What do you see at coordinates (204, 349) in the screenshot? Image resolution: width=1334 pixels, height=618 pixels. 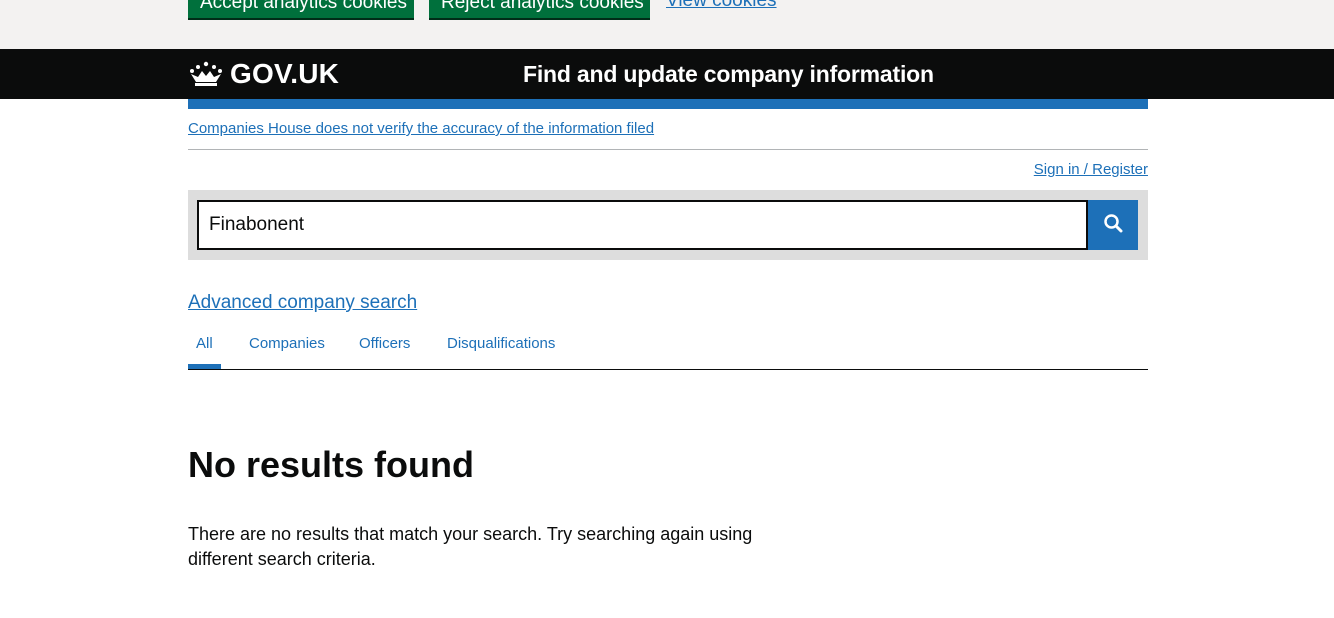 I see `tab-all: All` at bounding box center [204, 349].